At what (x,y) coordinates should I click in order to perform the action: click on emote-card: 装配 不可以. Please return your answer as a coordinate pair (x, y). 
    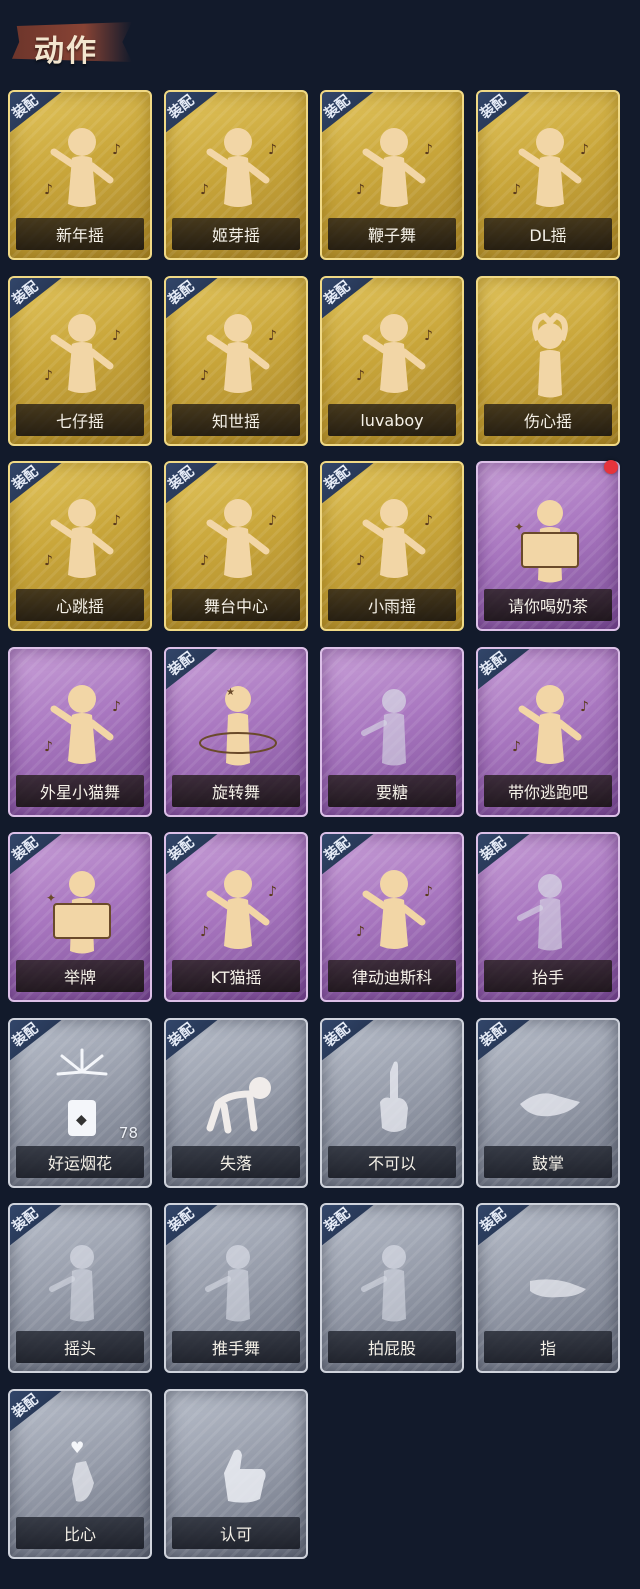
    Looking at the image, I should click on (392, 1103).